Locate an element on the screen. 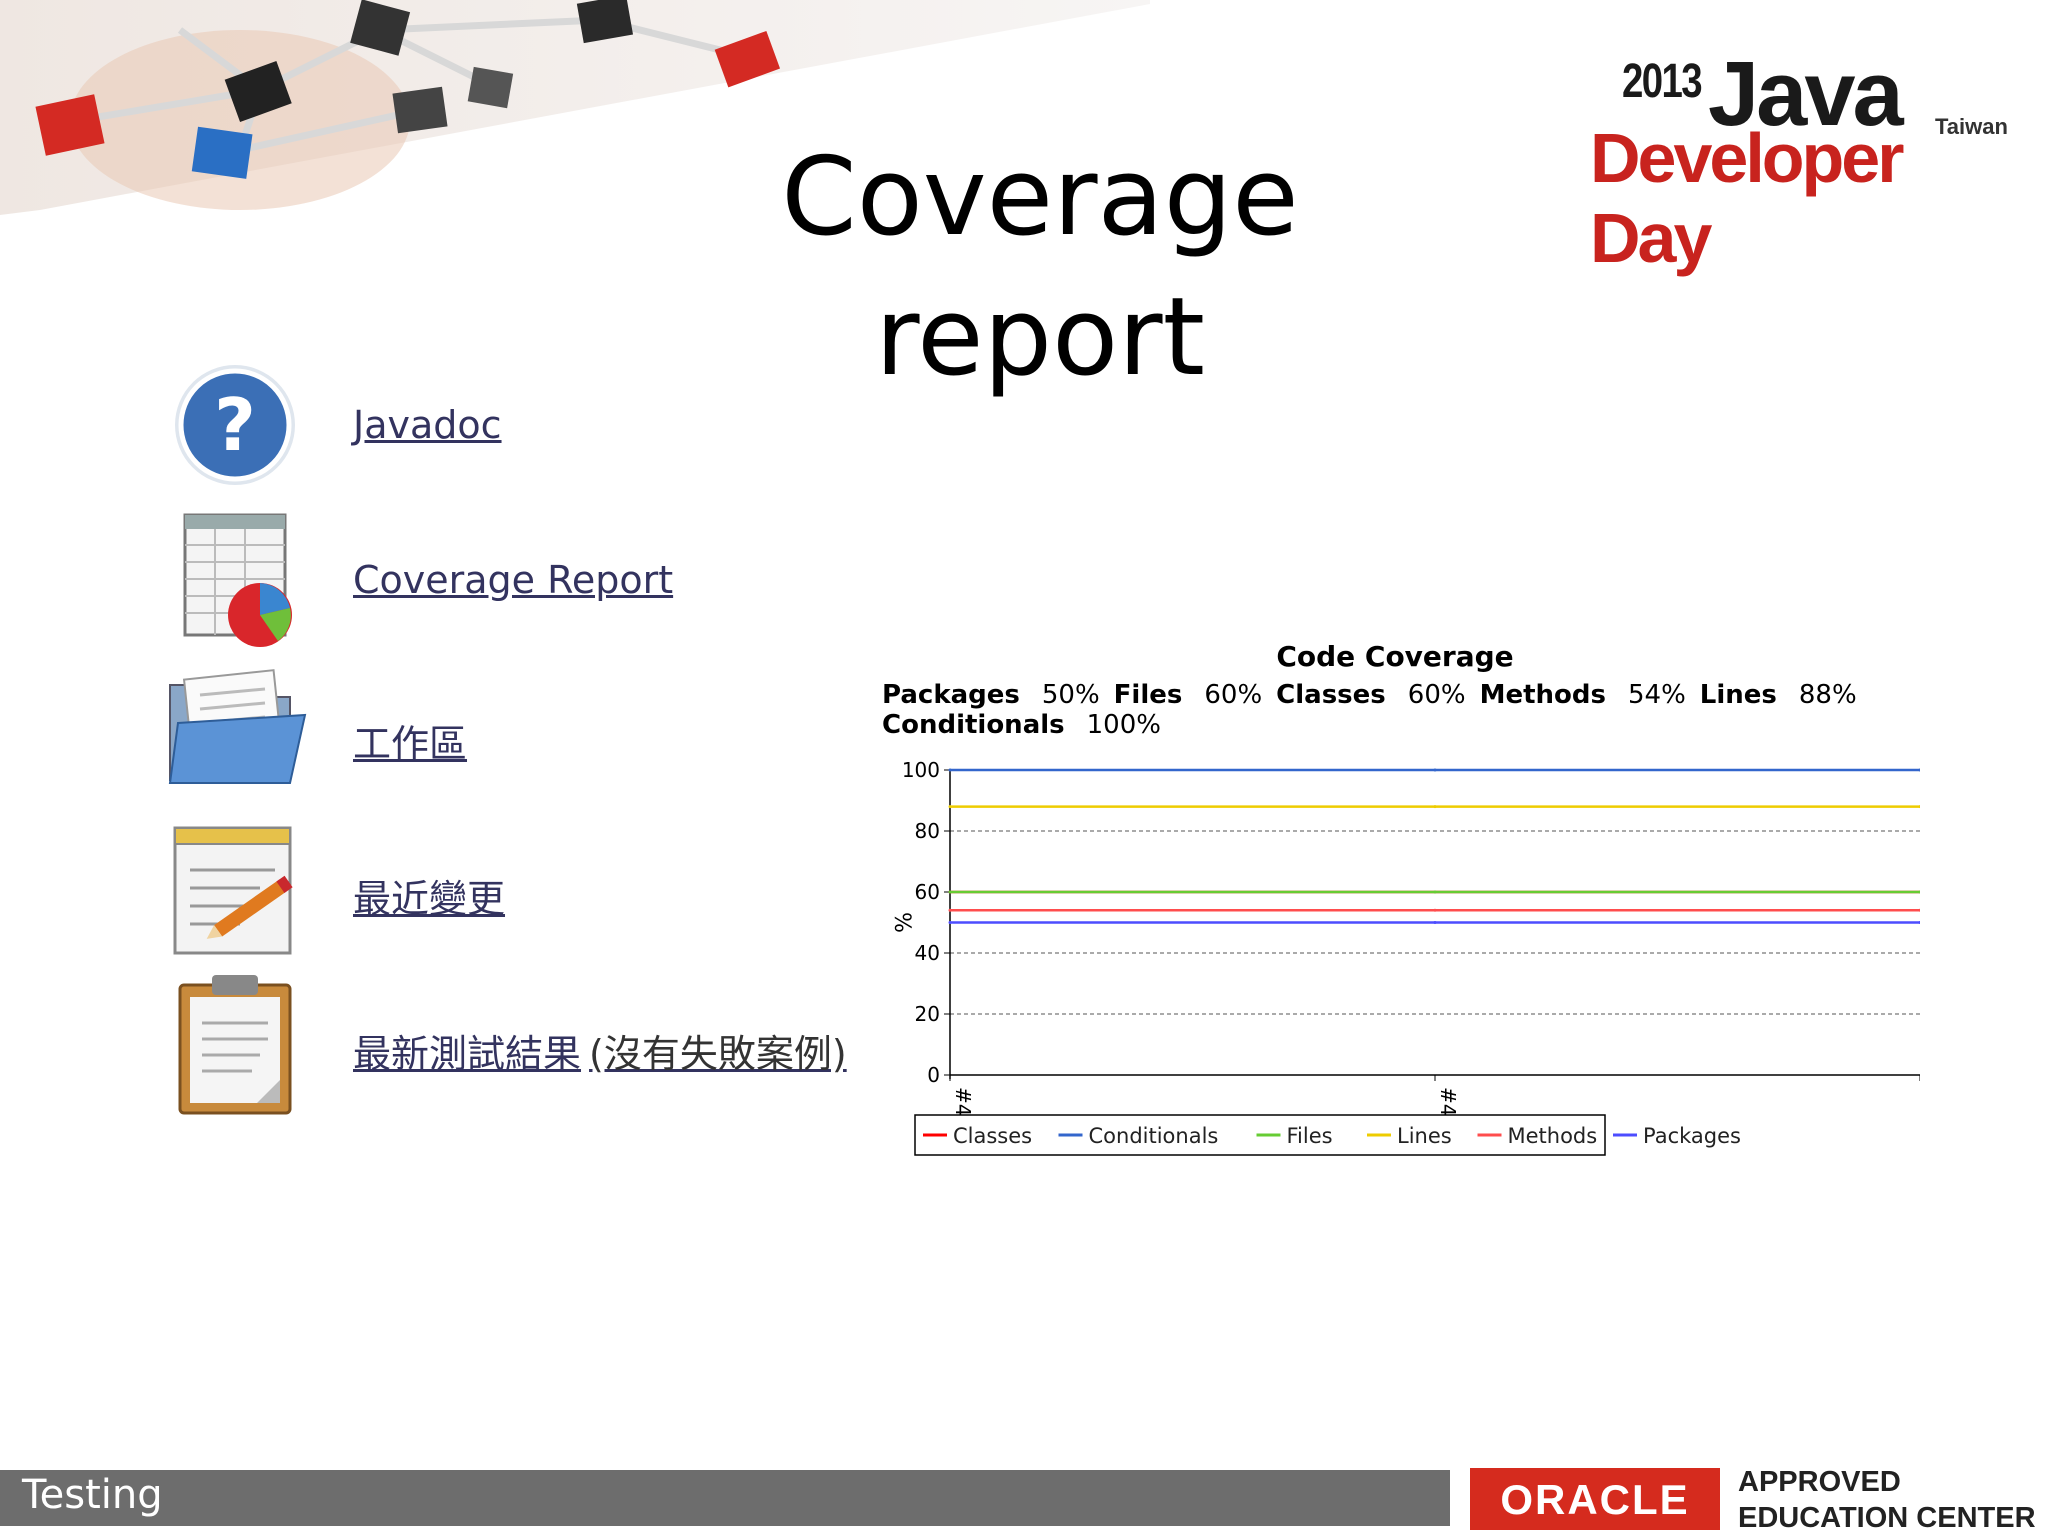  oracle-logo: ORACLE is located at coordinates (1595, 1499).